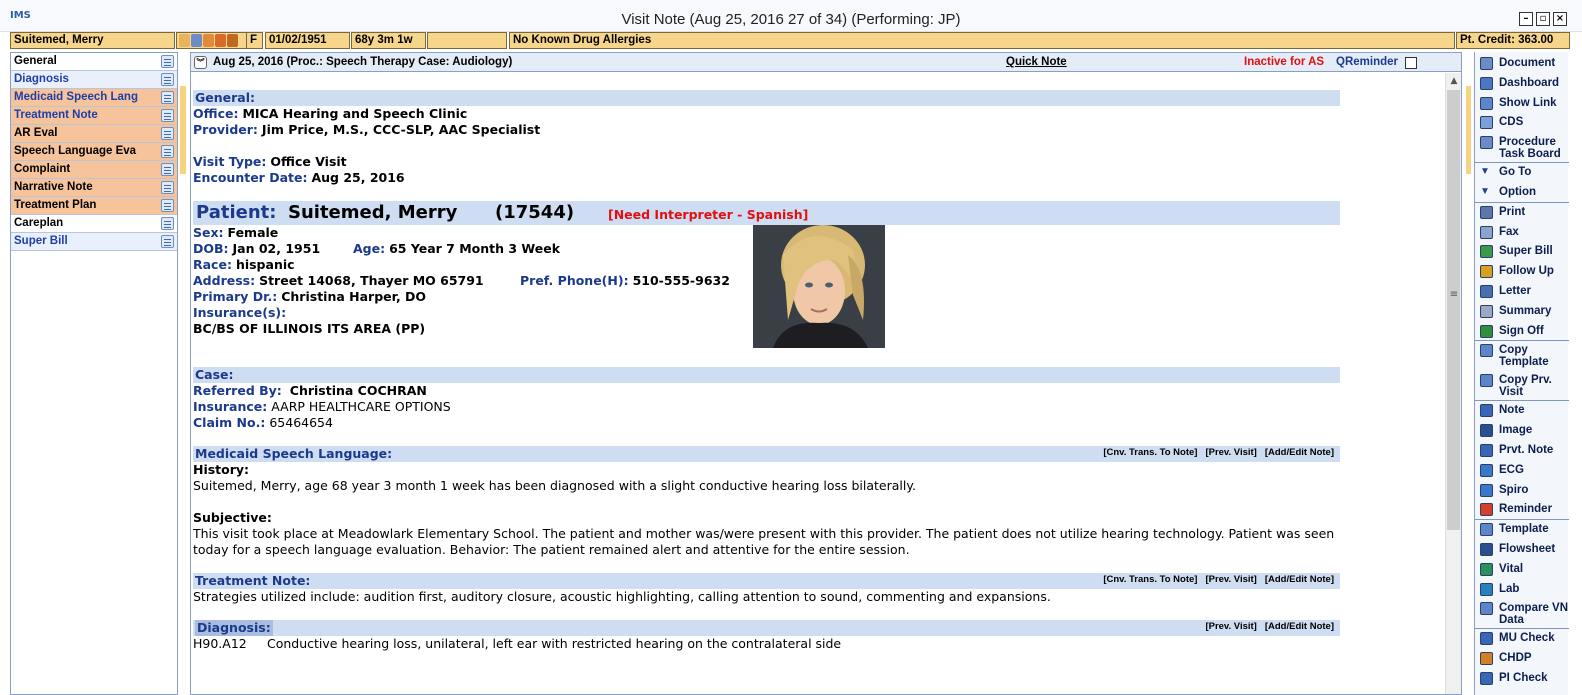 The width and height of the screenshot is (1582, 695). I want to click on toolbar-super-bill-button: Super Bill, so click(1522, 252).